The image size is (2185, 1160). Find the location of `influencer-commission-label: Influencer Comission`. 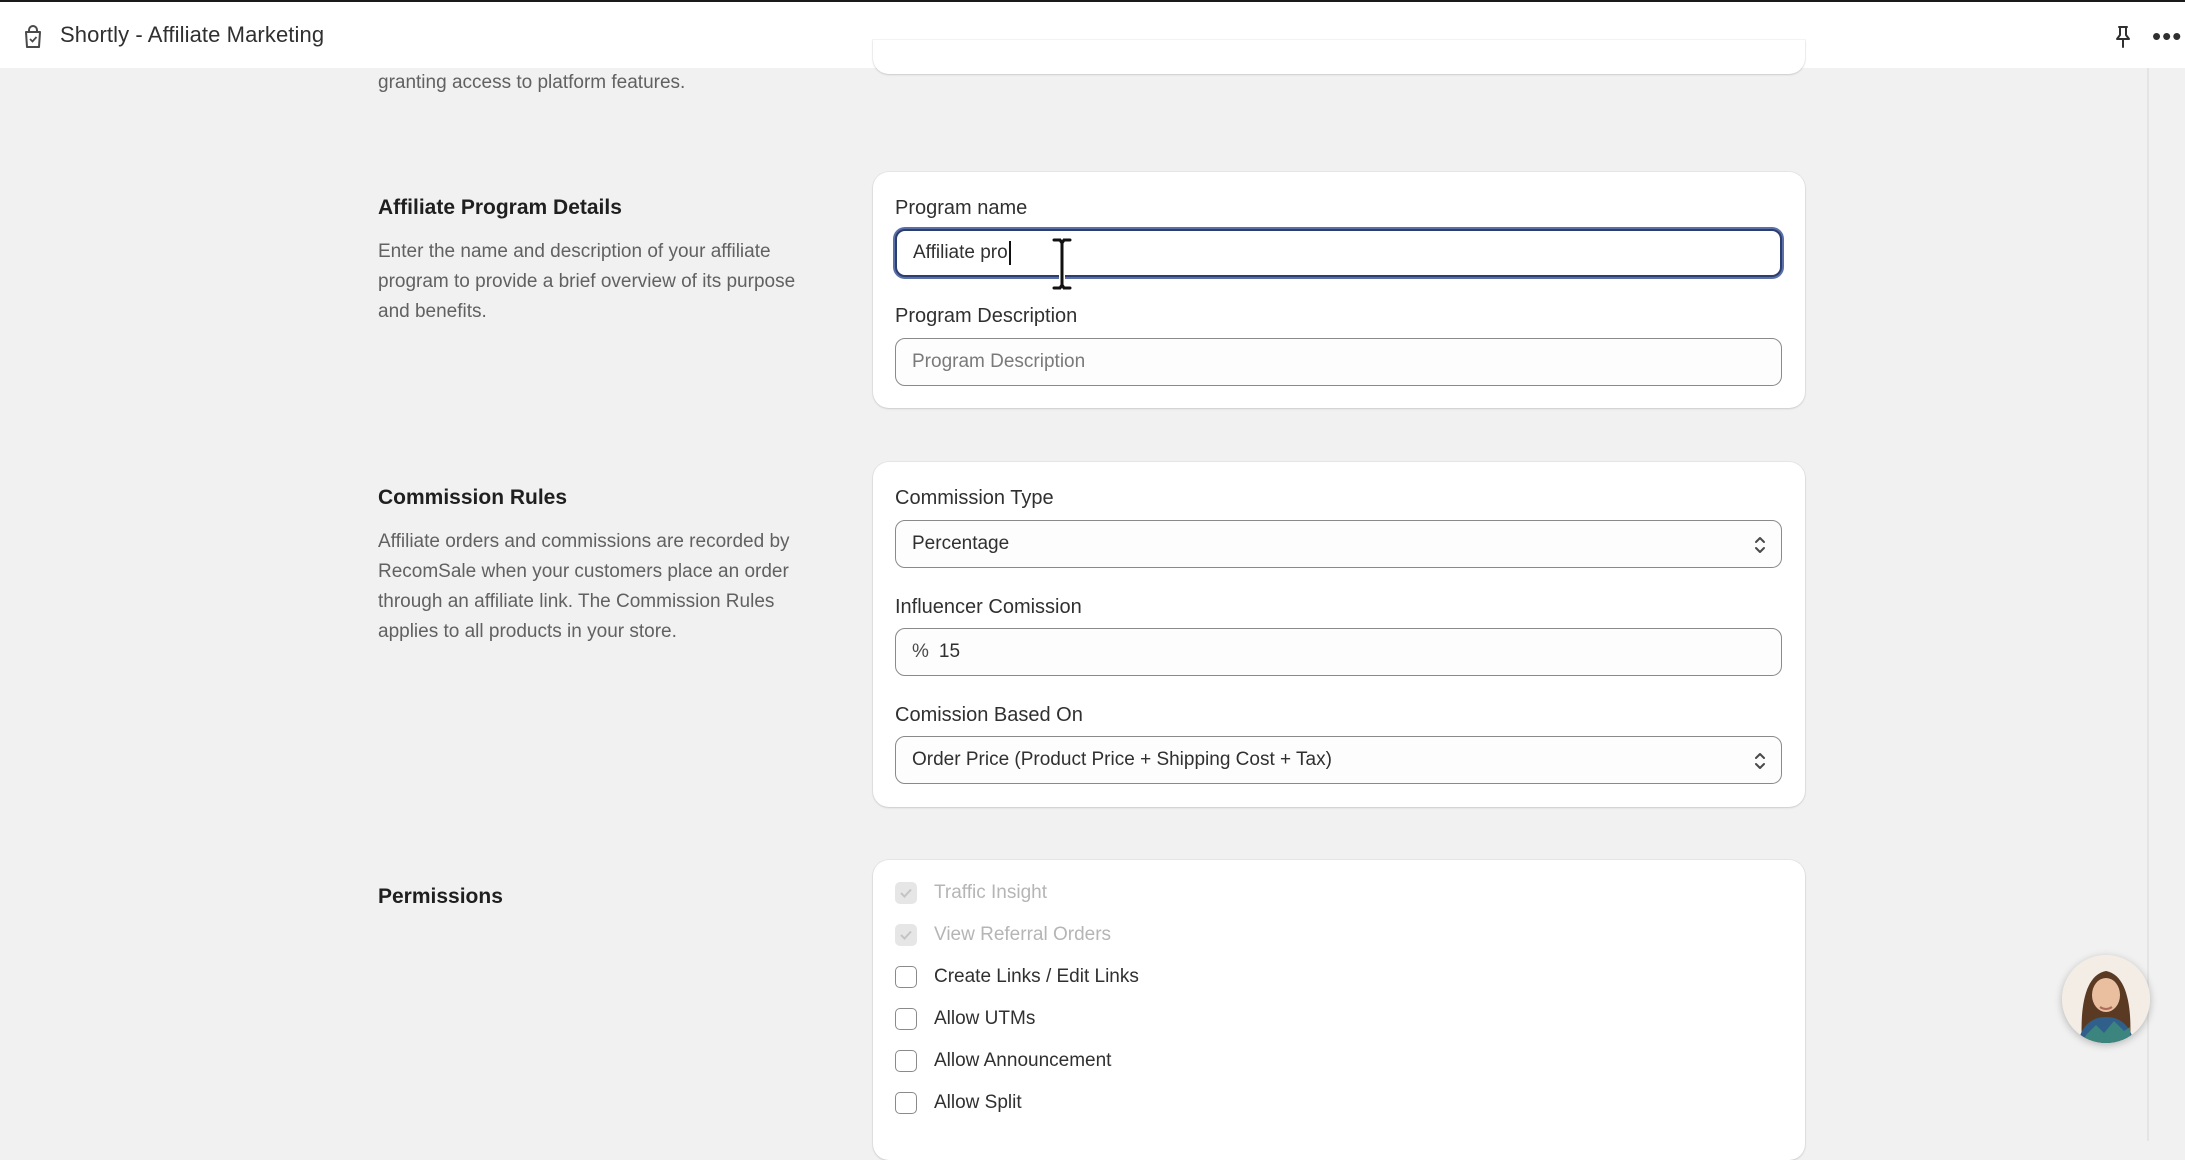

influencer-commission-label: Influencer Comission is located at coordinates (988, 607).